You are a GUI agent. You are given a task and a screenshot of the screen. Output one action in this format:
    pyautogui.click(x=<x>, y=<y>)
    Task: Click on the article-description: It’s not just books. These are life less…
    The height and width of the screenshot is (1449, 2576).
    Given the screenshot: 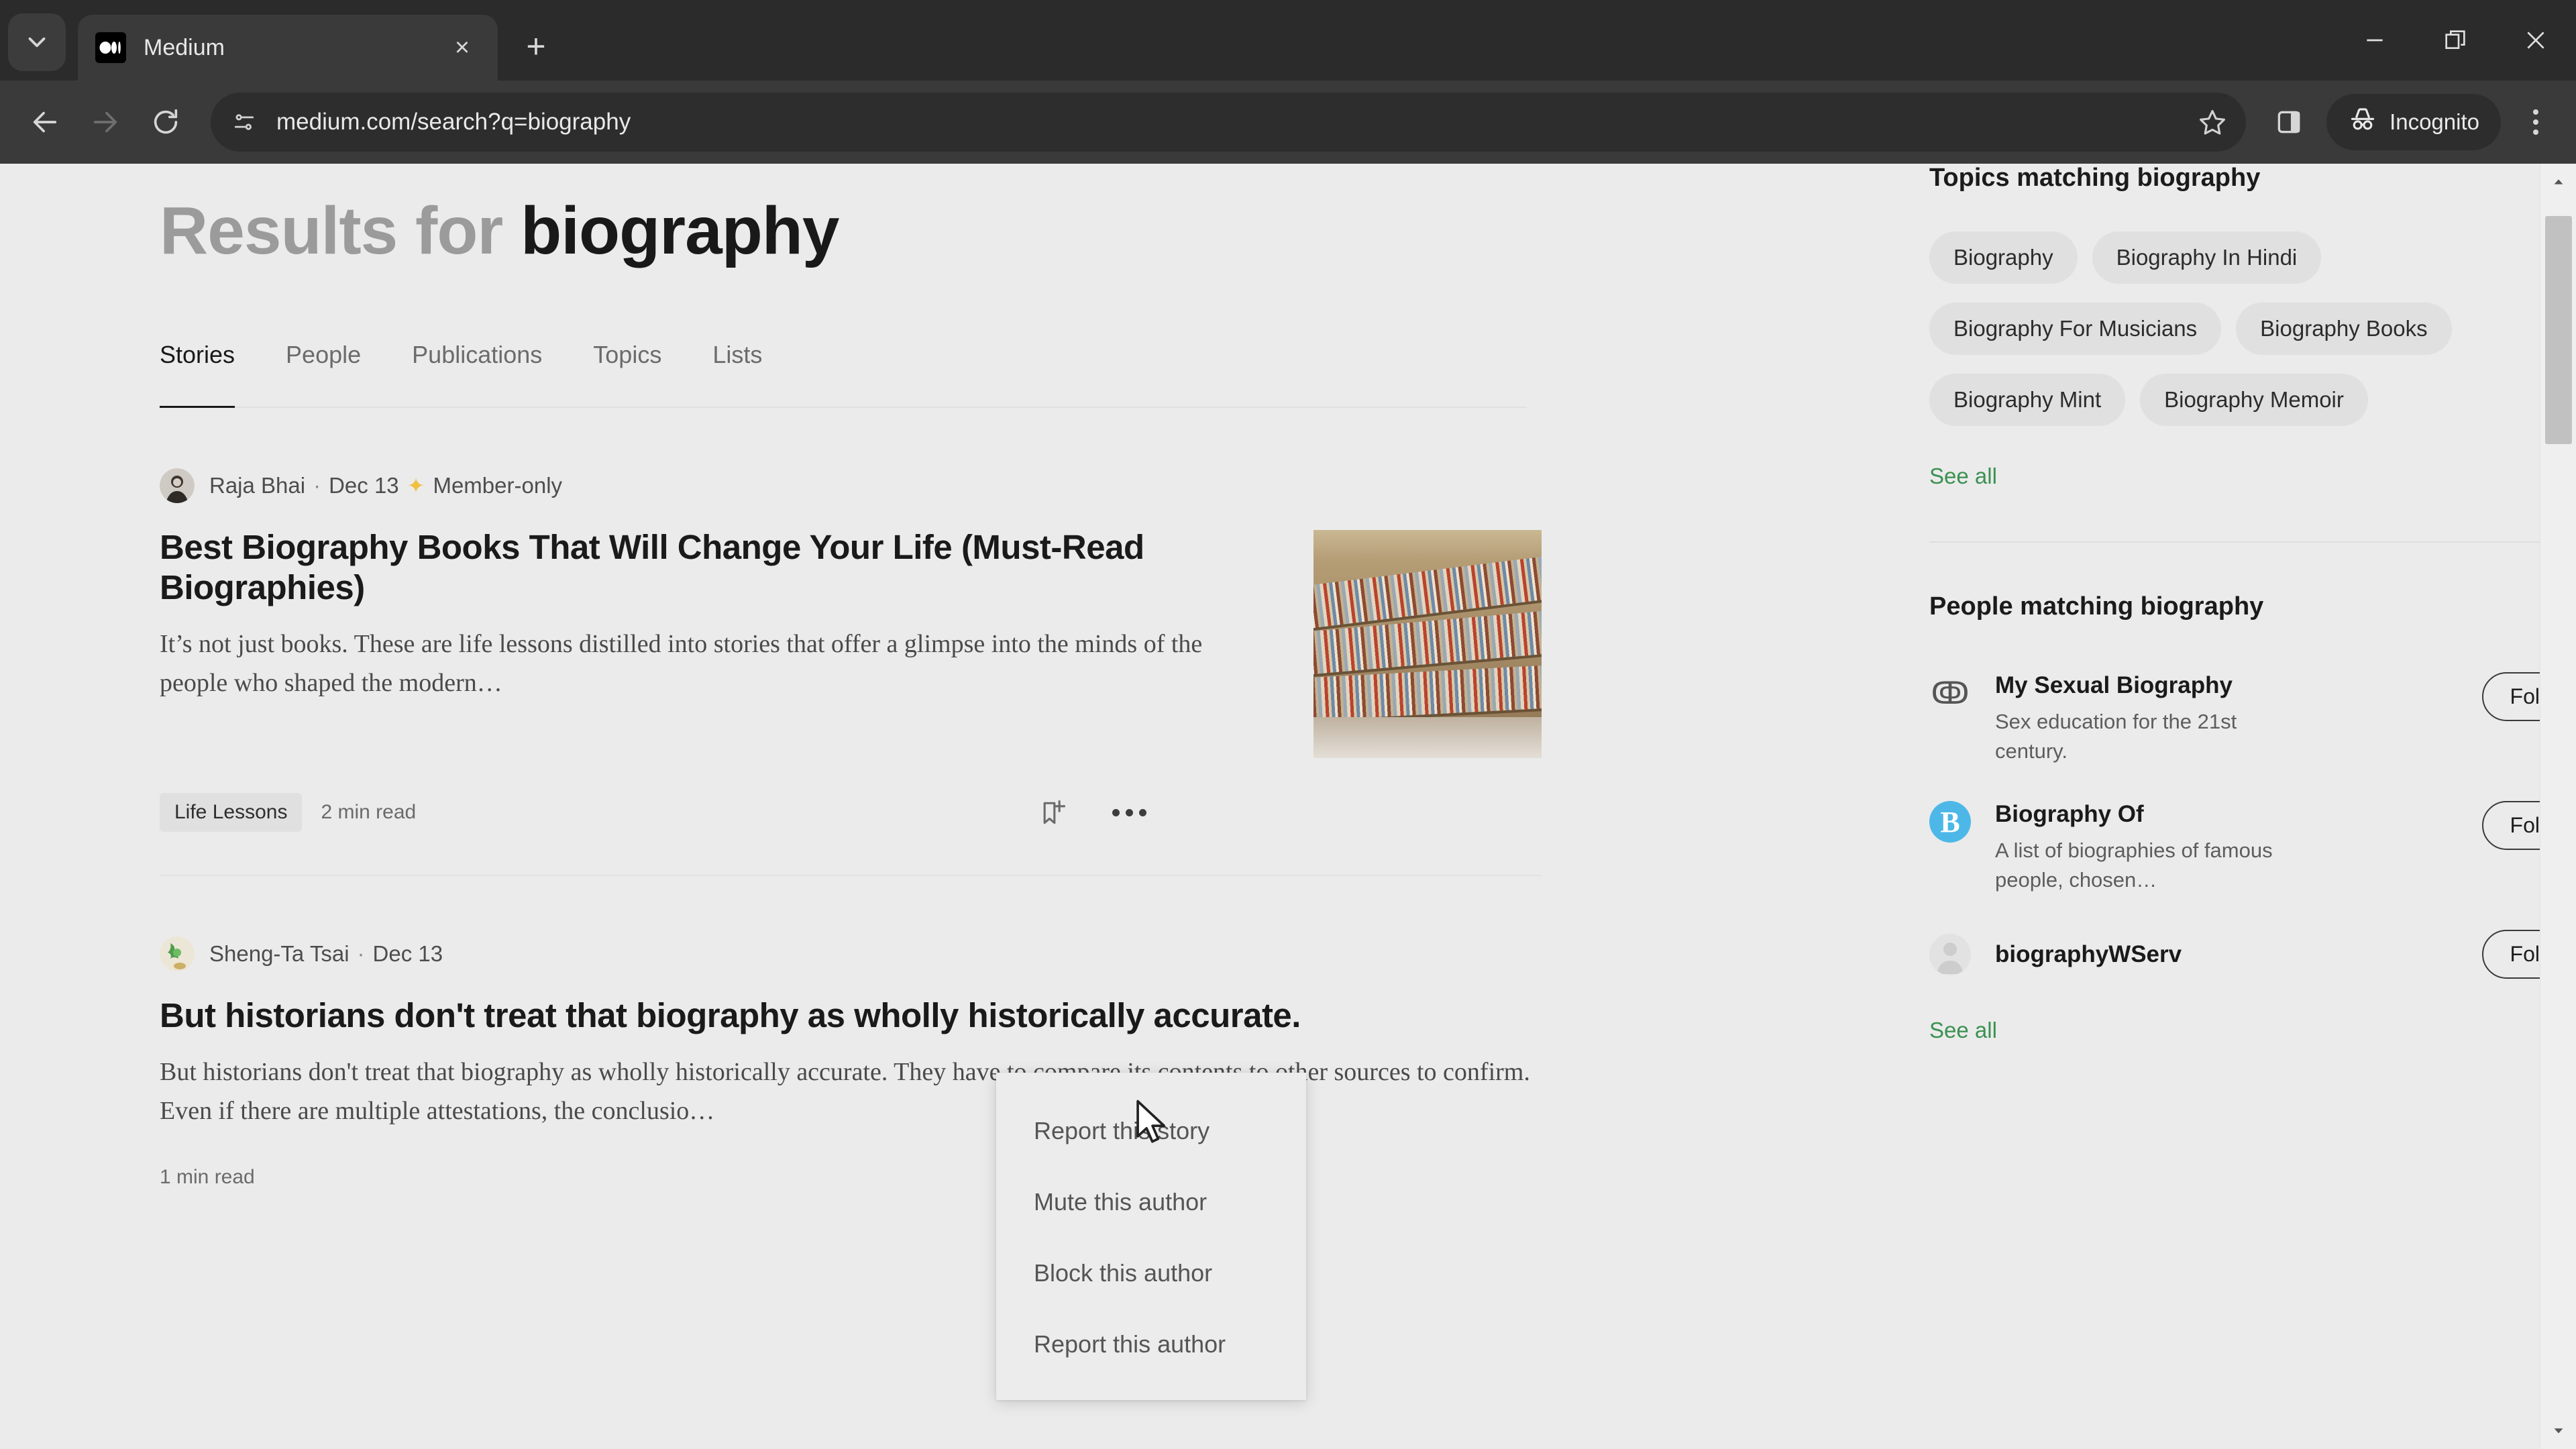 What is the action you would take?
    pyautogui.click(x=681, y=664)
    